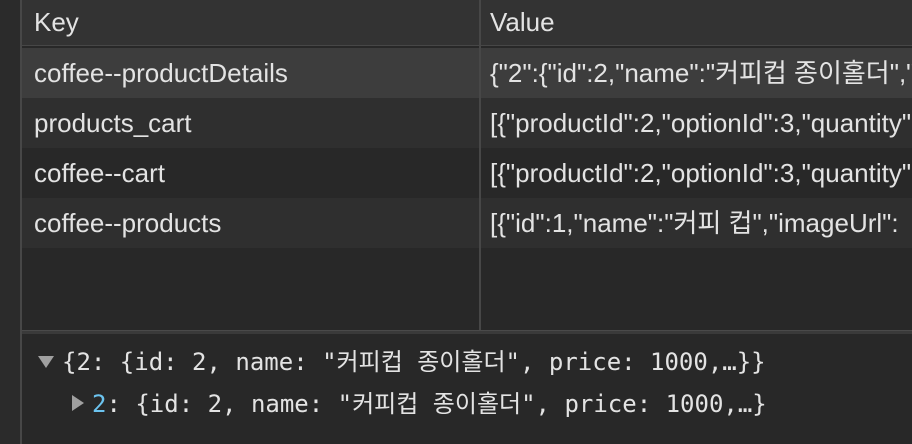  What do you see at coordinates (78, 403) in the screenshot?
I see `triangle-right-icon` at bounding box center [78, 403].